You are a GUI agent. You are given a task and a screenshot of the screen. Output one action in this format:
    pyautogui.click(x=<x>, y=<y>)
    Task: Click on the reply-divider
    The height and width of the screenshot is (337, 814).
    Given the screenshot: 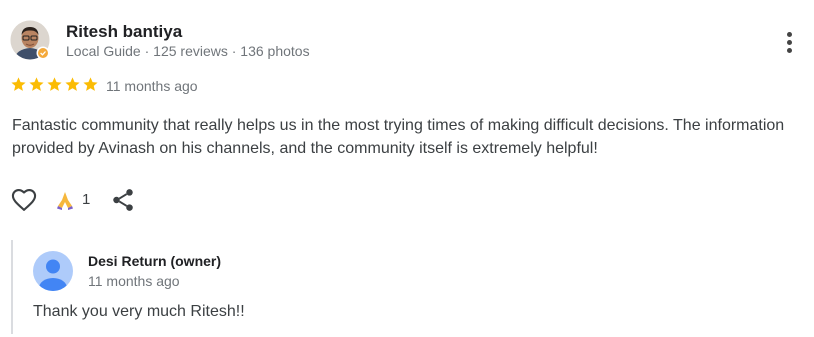 What is the action you would take?
    pyautogui.click(x=12, y=287)
    